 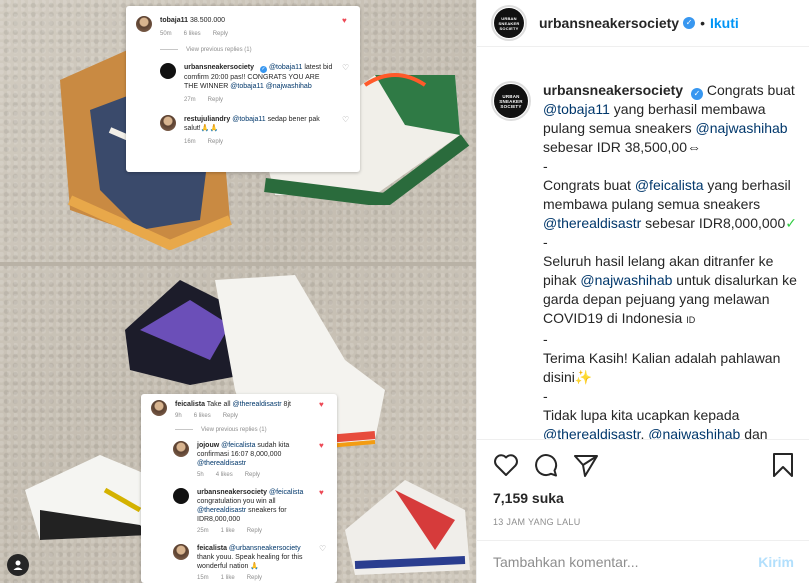 What do you see at coordinates (190, 100) in the screenshot?
I see `comment-time: 27m` at bounding box center [190, 100].